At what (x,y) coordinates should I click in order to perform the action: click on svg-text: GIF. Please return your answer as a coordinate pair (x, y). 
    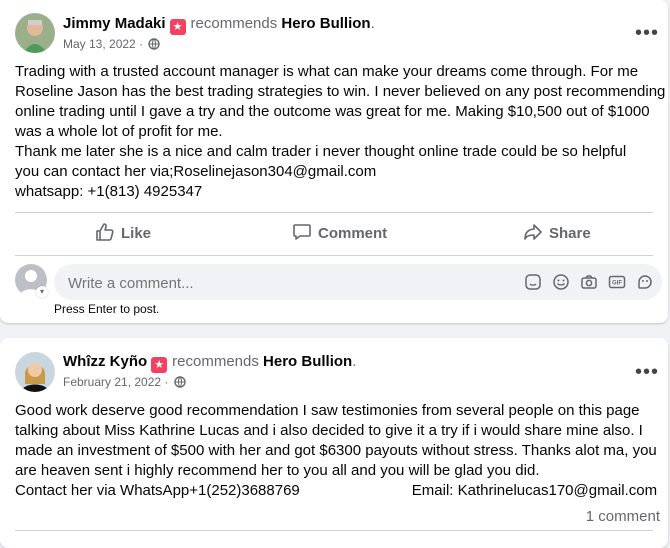
    Looking at the image, I should click on (617, 284).